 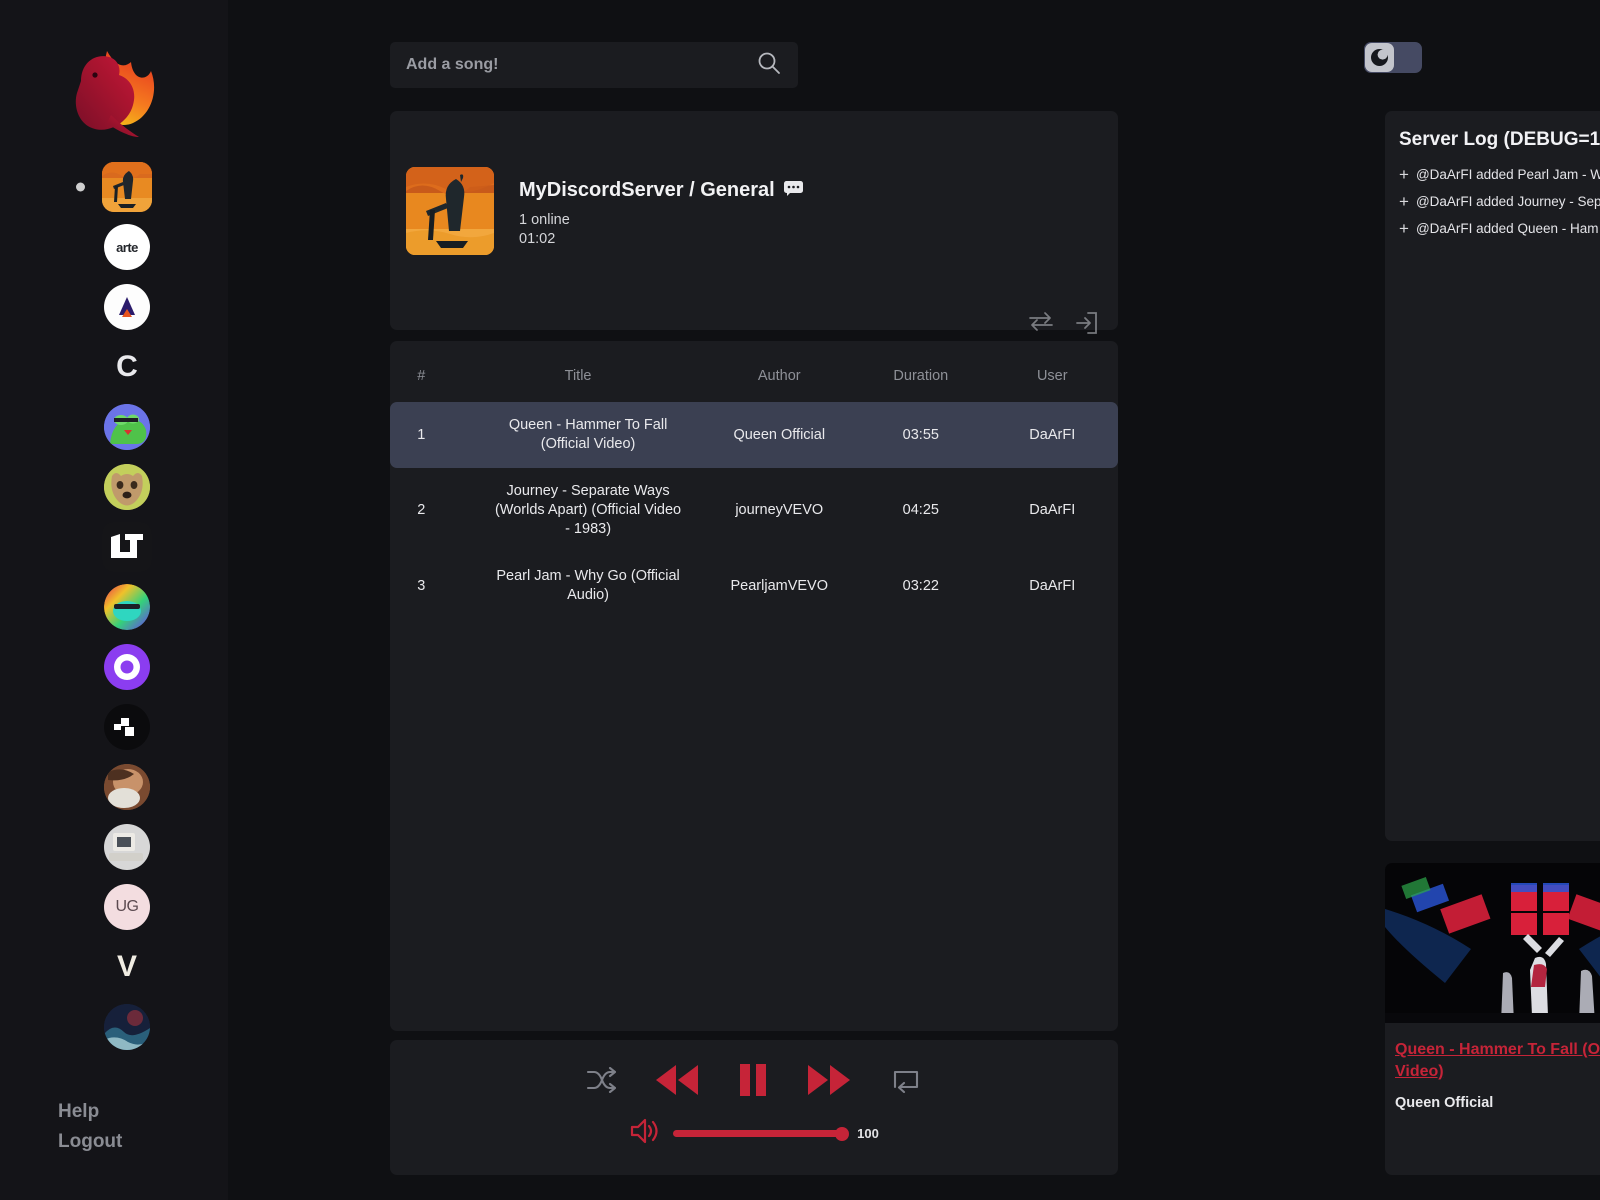 What do you see at coordinates (868, 1133) in the screenshot?
I see `volume-value: 100` at bounding box center [868, 1133].